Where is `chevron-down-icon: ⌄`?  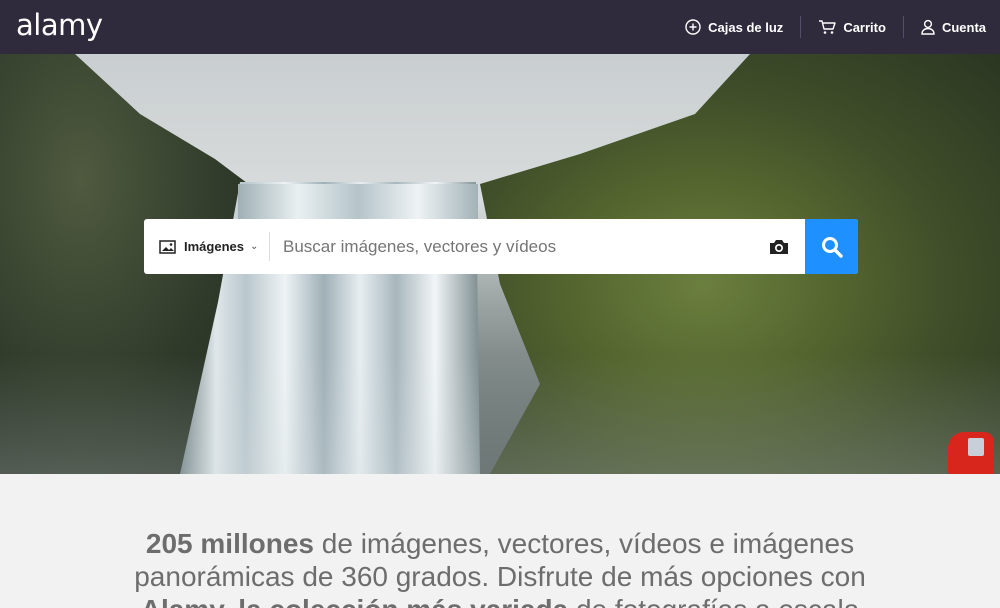
chevron-down-icon: ⌄ is located at coordinates (254, 246).